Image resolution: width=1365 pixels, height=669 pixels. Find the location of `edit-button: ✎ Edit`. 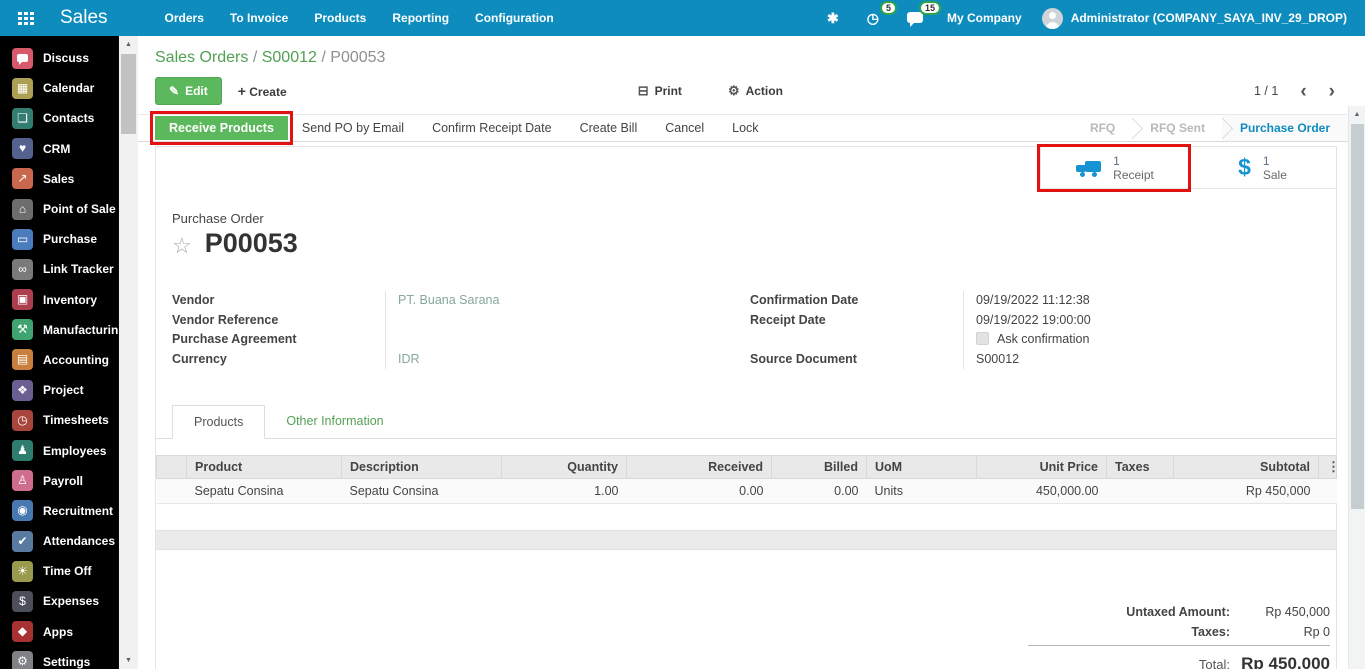

edit-button: ✎ Edit is located at coordinates (188, 91).